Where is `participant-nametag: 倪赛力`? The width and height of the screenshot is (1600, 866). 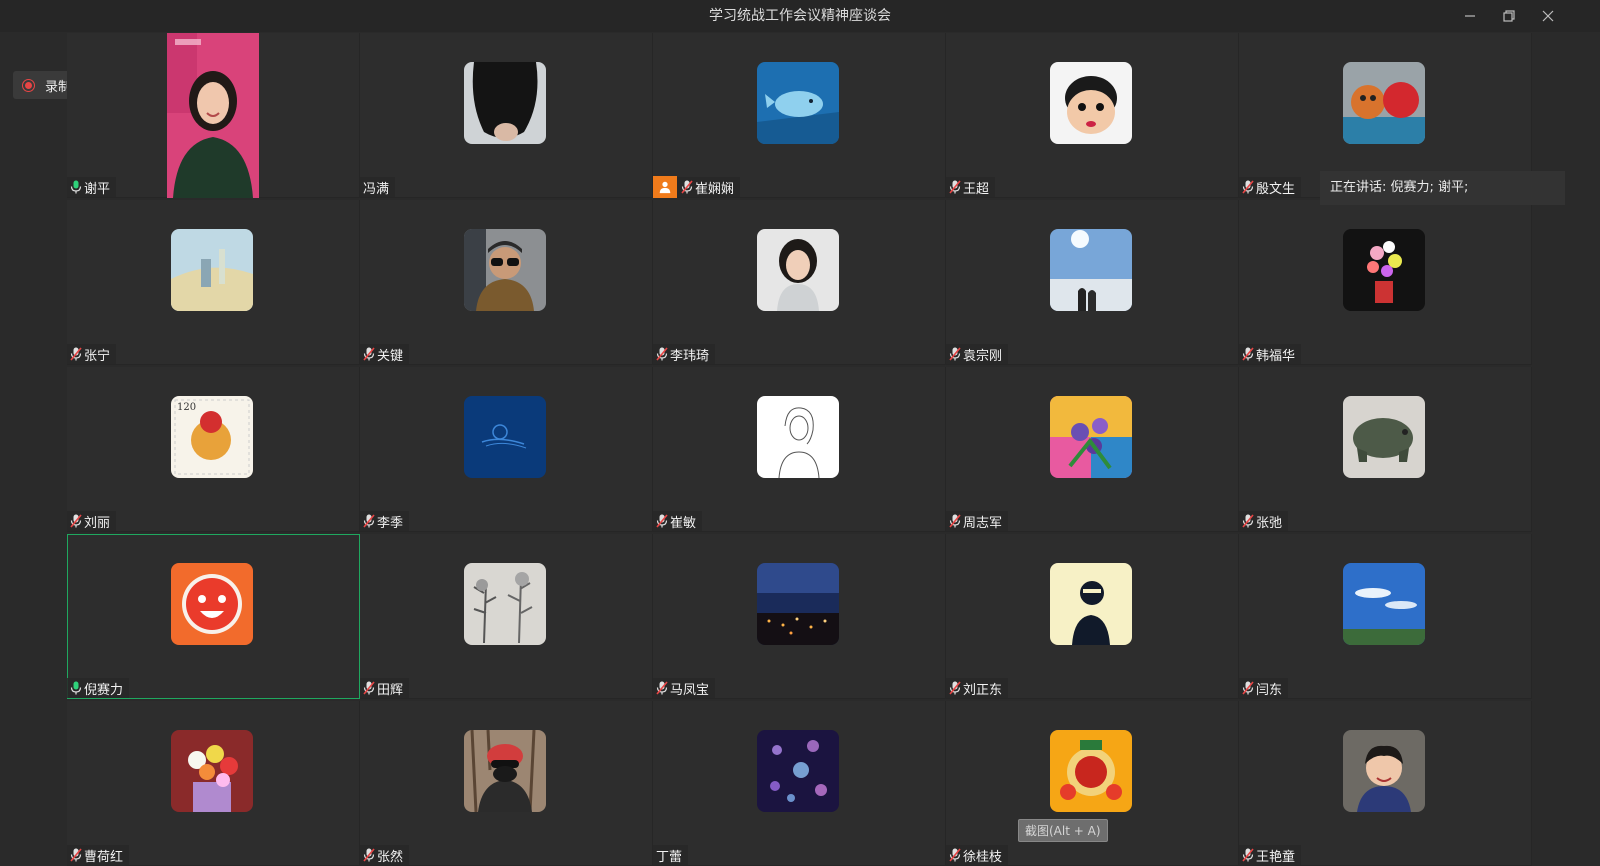 participant-nametag: 倪赛力 is located at coordinates (98, 688).